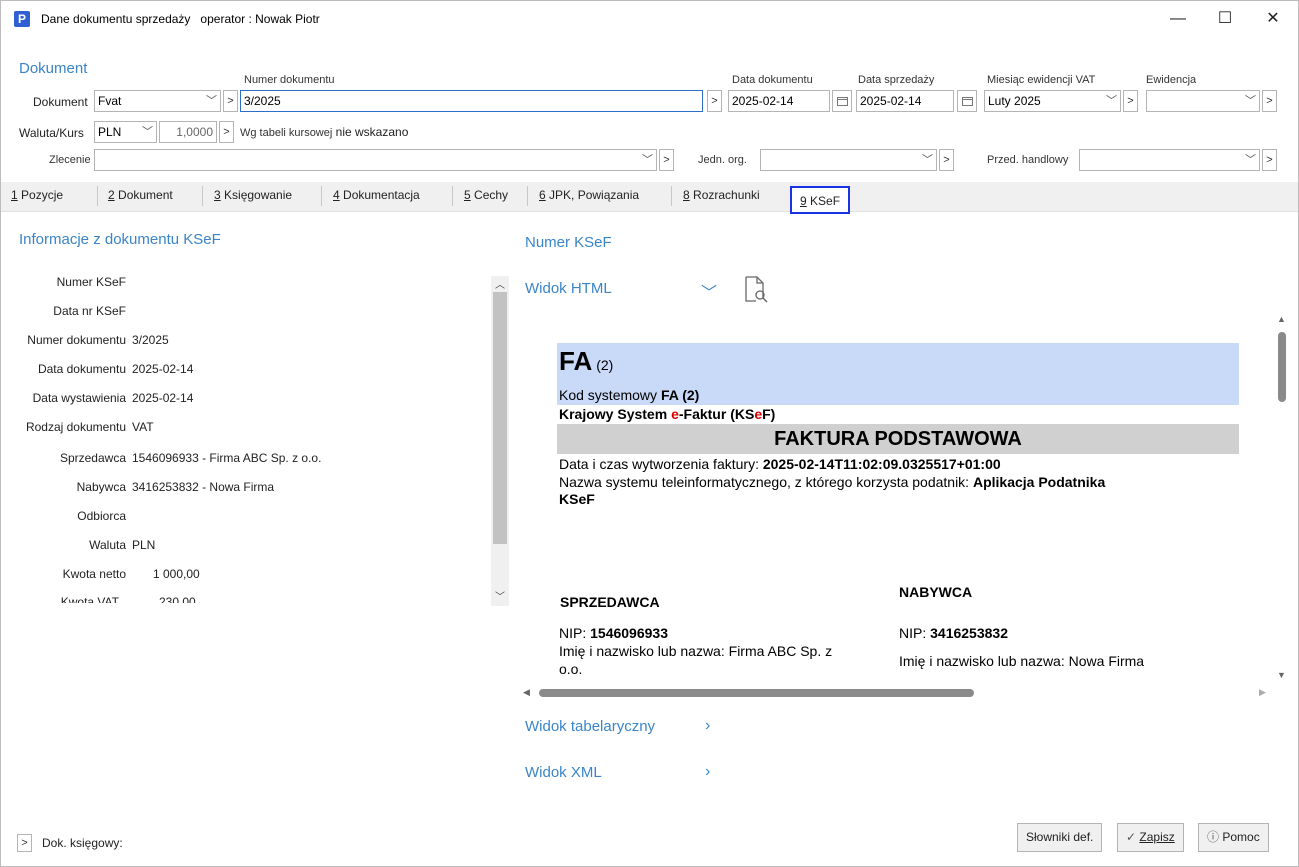 Image resolution: width=1299 pixels, height=867 pixels. What do you see at coordinates (756, 693) in the screenshot?
I see `horizontal-scrollbar-thumb` at bounding box center [756, 693].